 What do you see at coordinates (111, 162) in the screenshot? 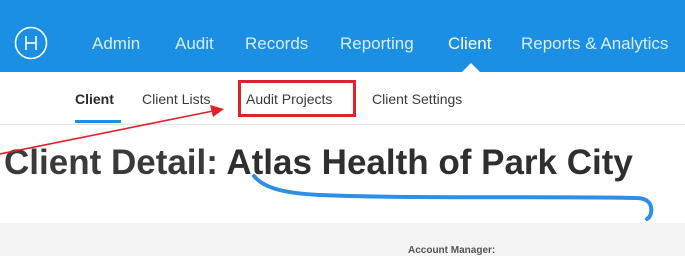
I see `page-title-prefix: Client Detail:` at bounding box center [111, 162].